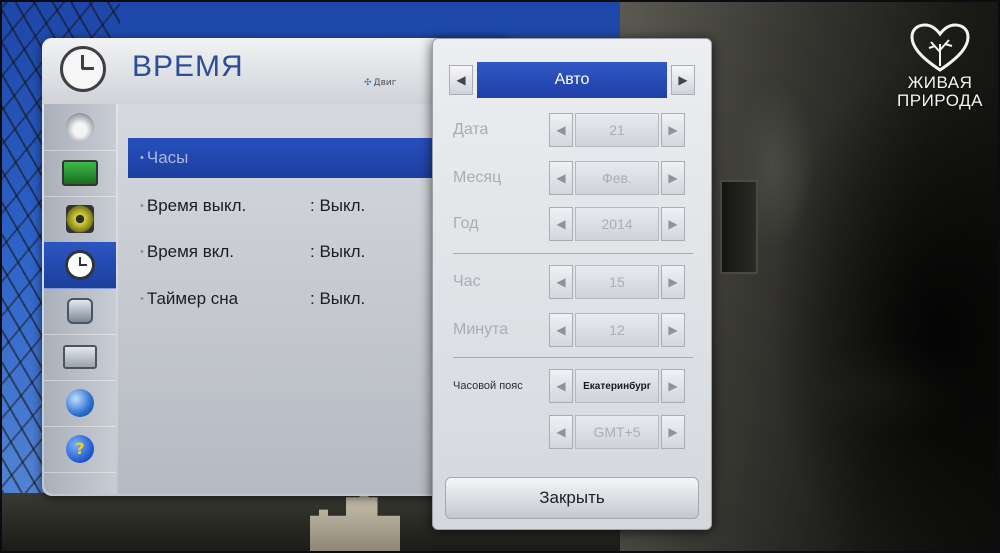 The width and height of the screenshot is (1000, 553). I want to click on sidebar-item-network, so click(80, 403).